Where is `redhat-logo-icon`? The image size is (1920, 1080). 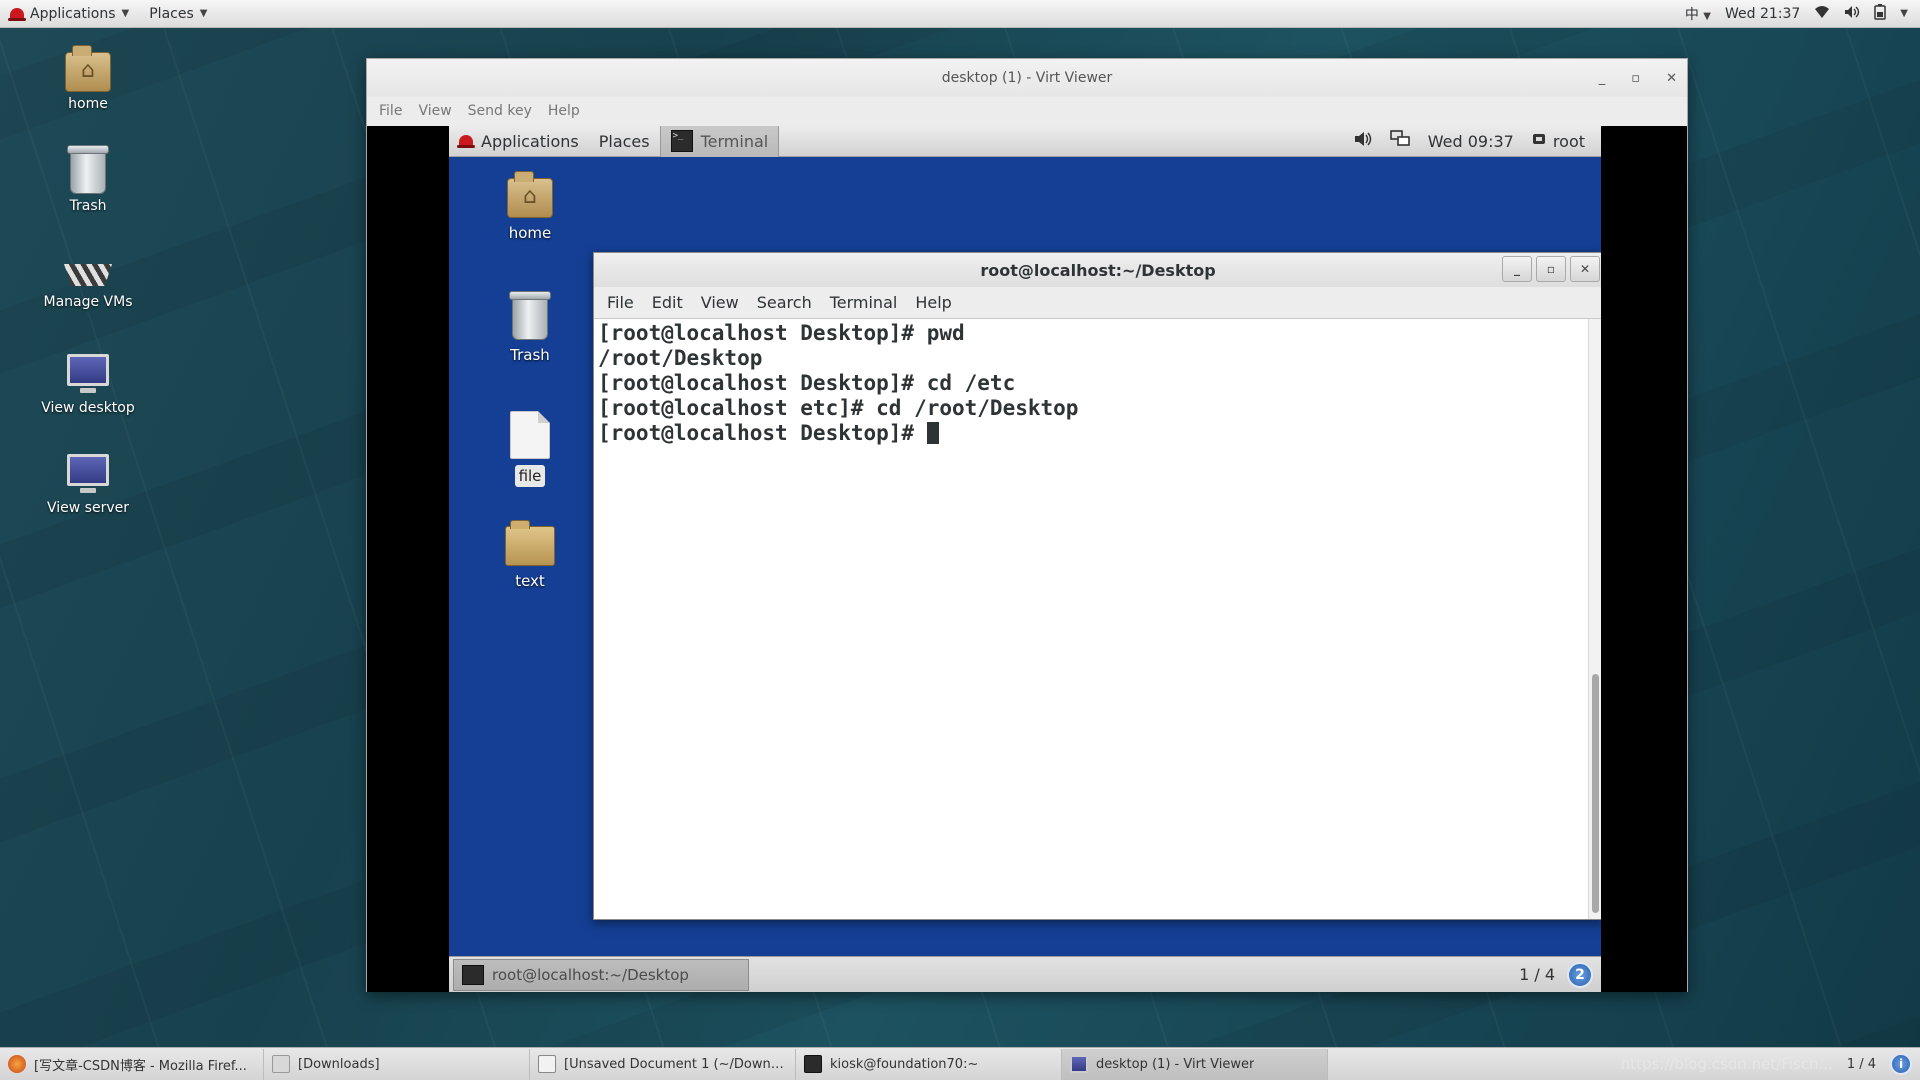 redhat-logo-icon is located at coordinates (466, 141).